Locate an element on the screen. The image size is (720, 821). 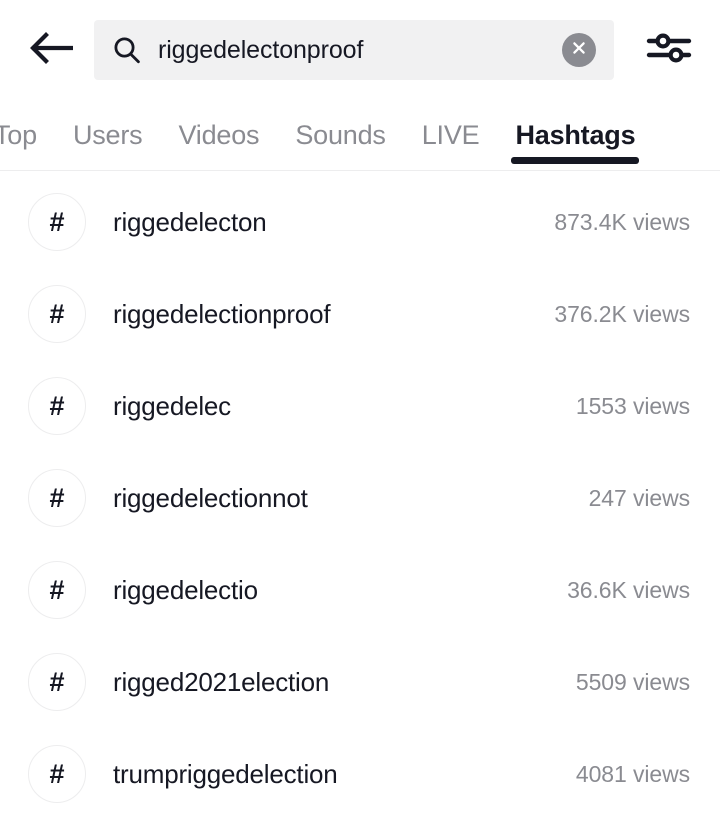
tab-label: Videos is located at coordinates (219, 135).